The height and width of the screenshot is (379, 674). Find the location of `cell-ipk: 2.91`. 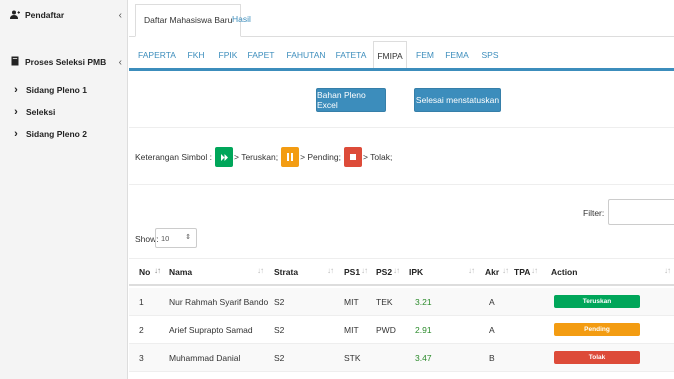

cell-ipk: 2.91 is located at coordinates (423, 330).